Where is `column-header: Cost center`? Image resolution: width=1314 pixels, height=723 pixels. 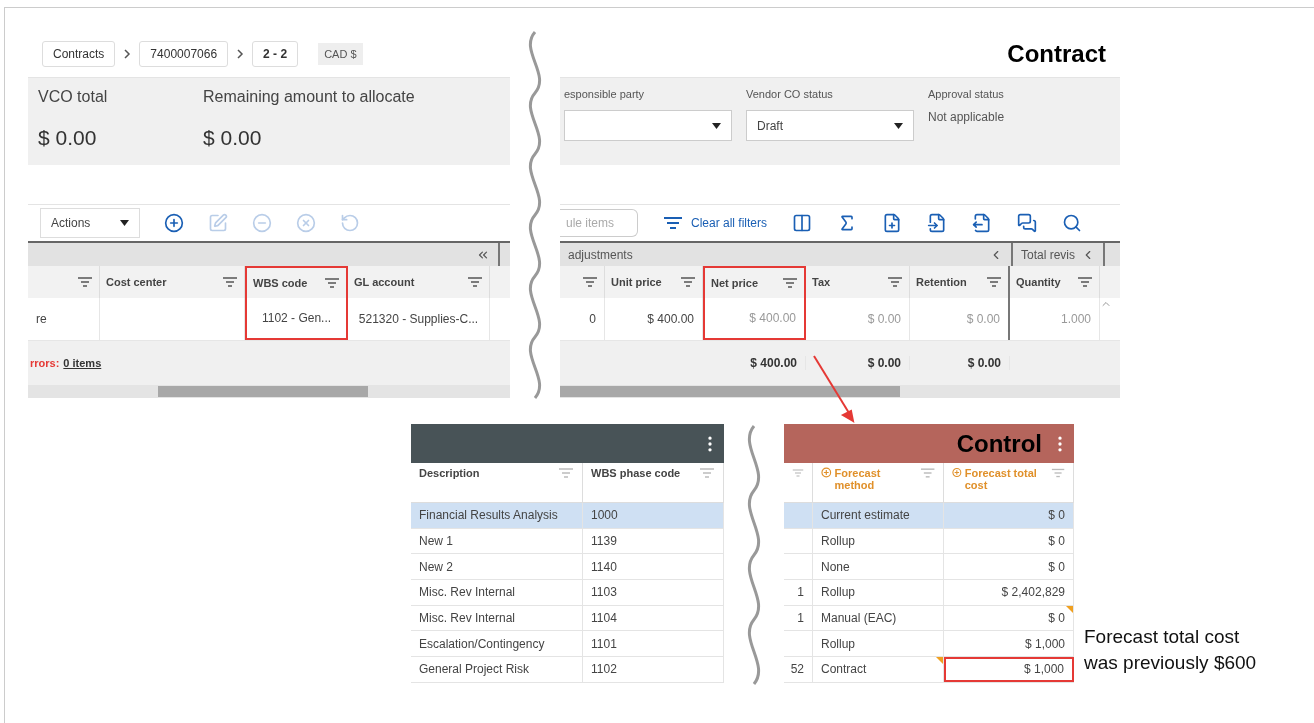
column-header: Cost center is located at coordinates (136, 282).